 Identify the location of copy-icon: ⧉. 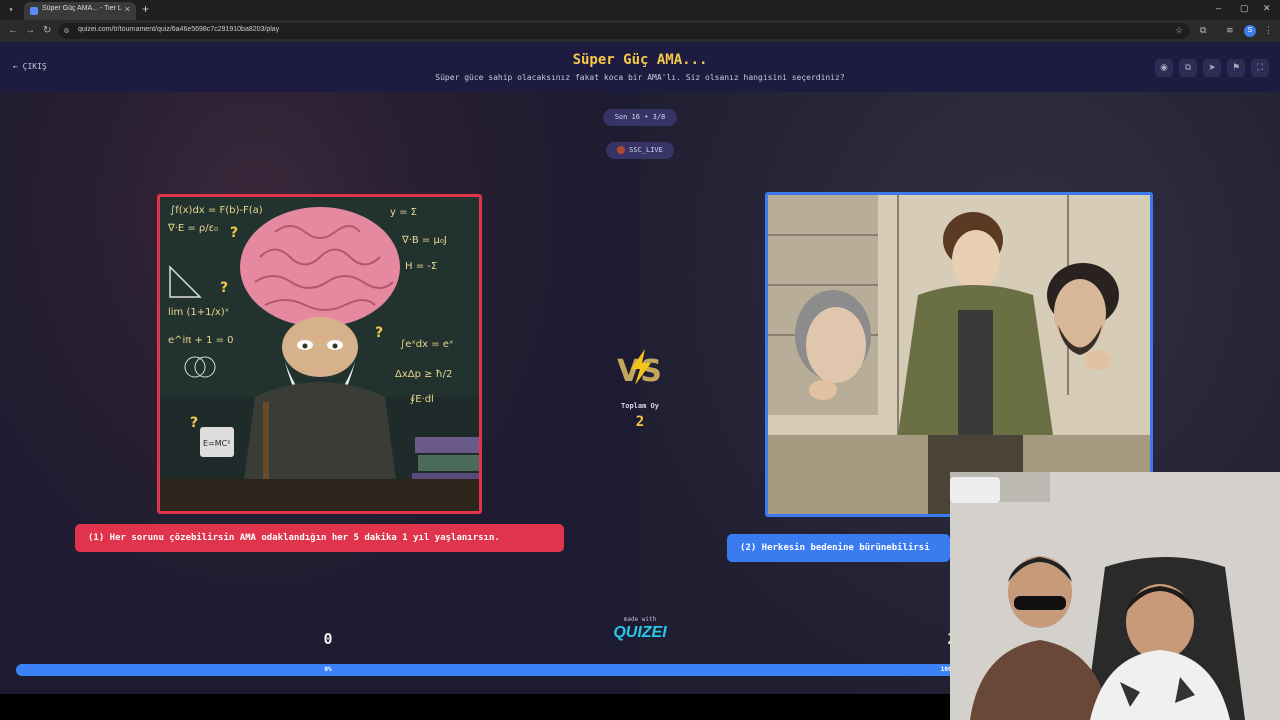
(1188, 68).